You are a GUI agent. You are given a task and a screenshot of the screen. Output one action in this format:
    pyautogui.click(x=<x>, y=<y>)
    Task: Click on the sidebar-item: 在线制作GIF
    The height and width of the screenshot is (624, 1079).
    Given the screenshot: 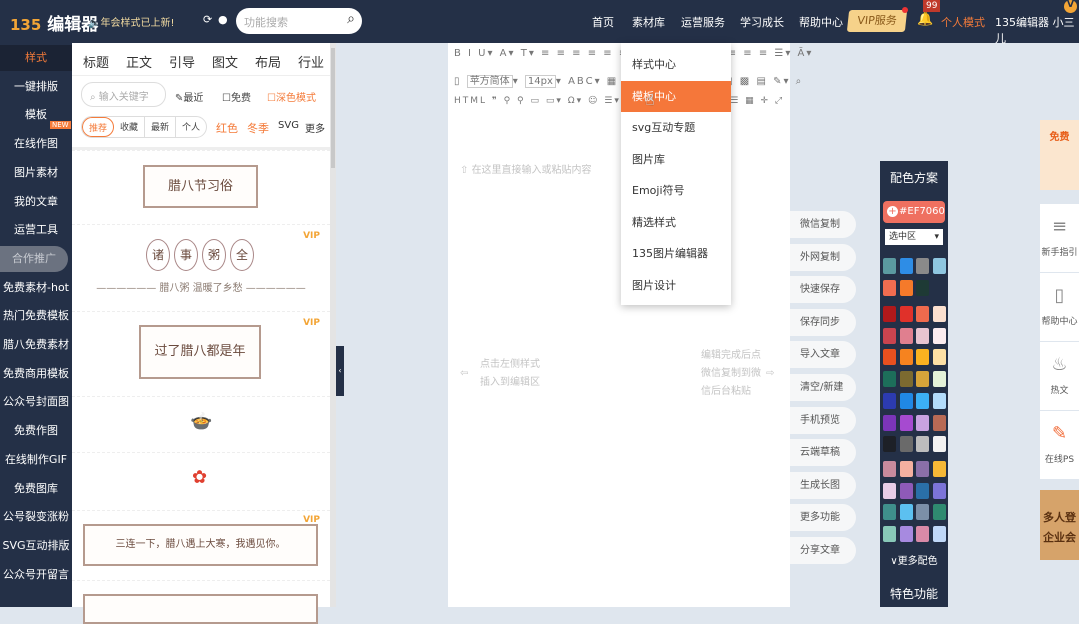 What is the action you would take?
    pyautogui.click(x=36, y=460)
    